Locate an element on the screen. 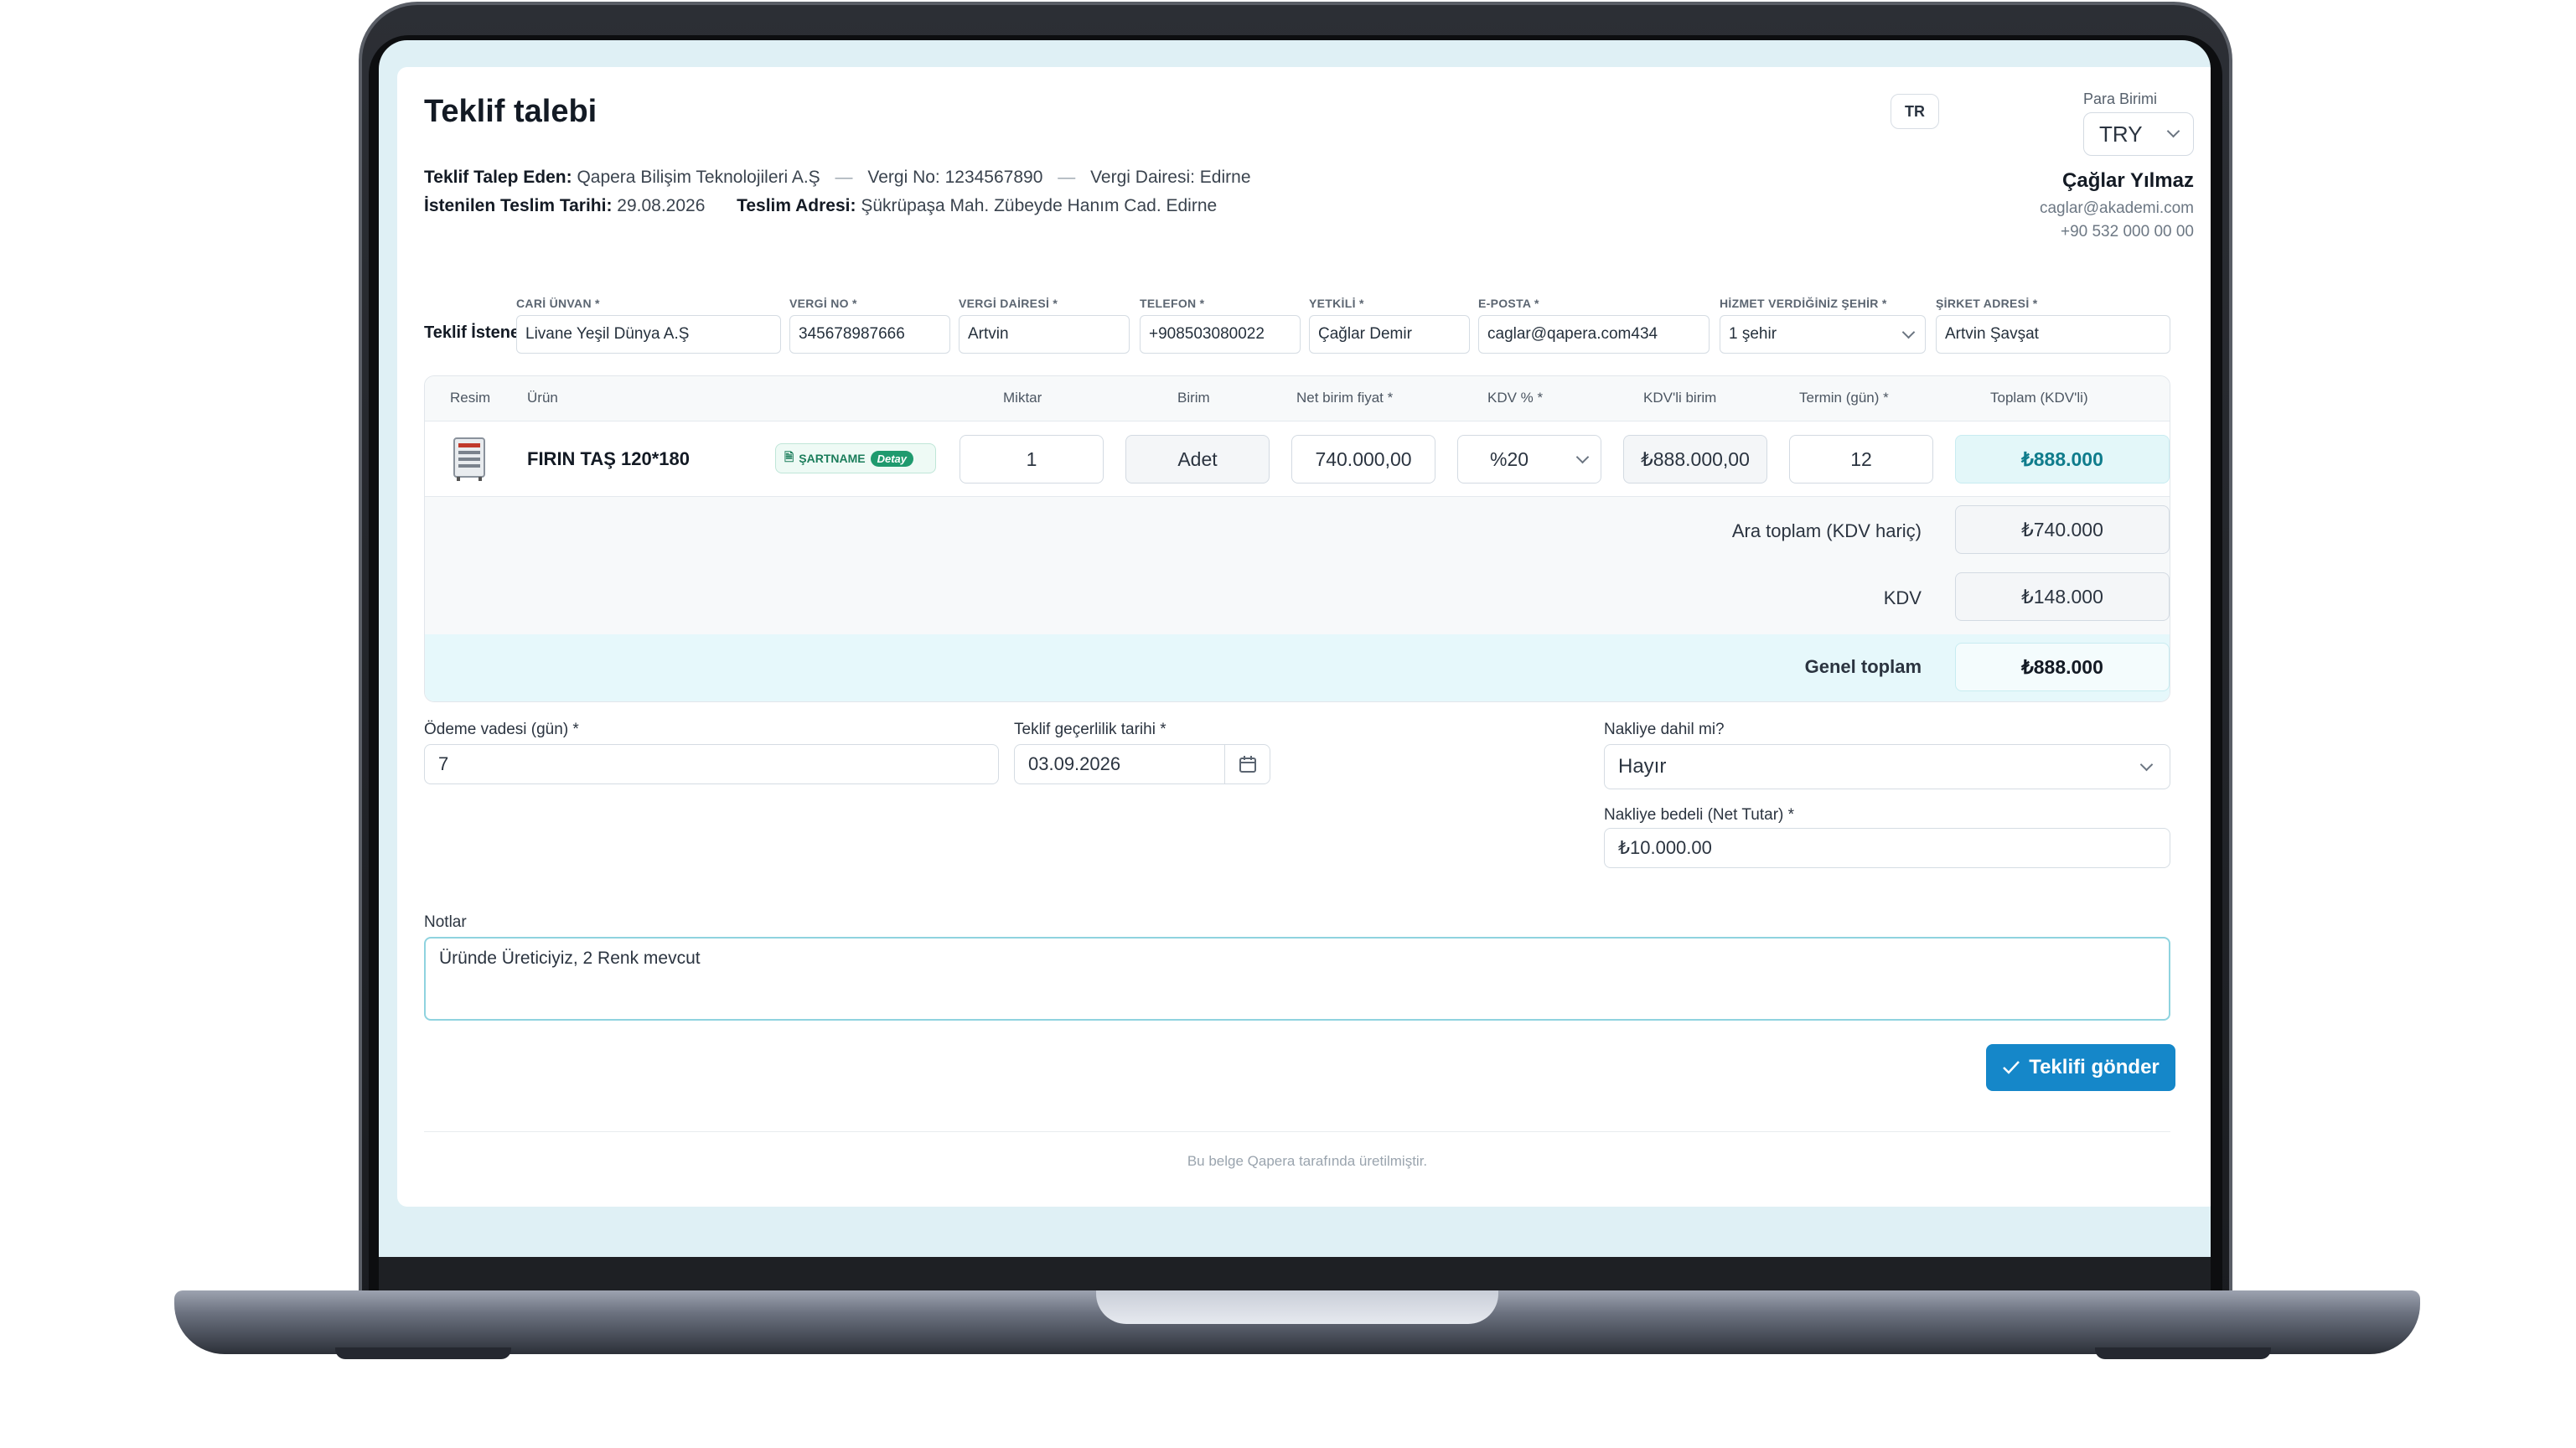 The width and height of the screenshot is (2576, 1448). vat-unit-price: ₺888.000,00 is located at coordinates (1695, 460).